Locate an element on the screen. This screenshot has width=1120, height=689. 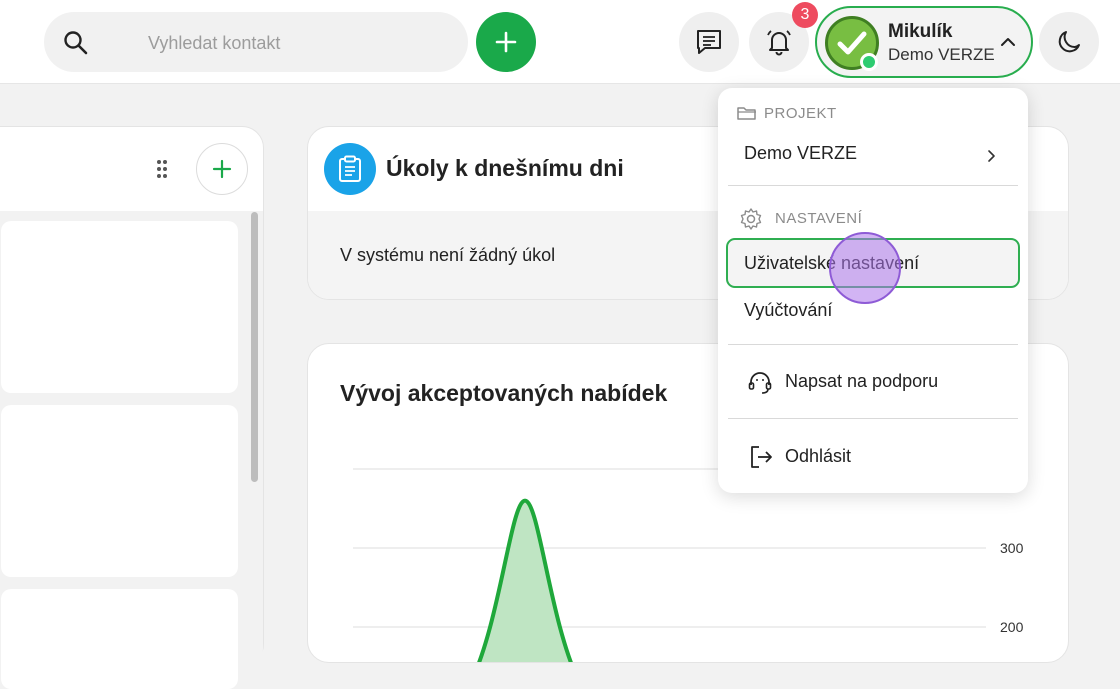
drag-handle-icon is located at coordinates (162, 169).